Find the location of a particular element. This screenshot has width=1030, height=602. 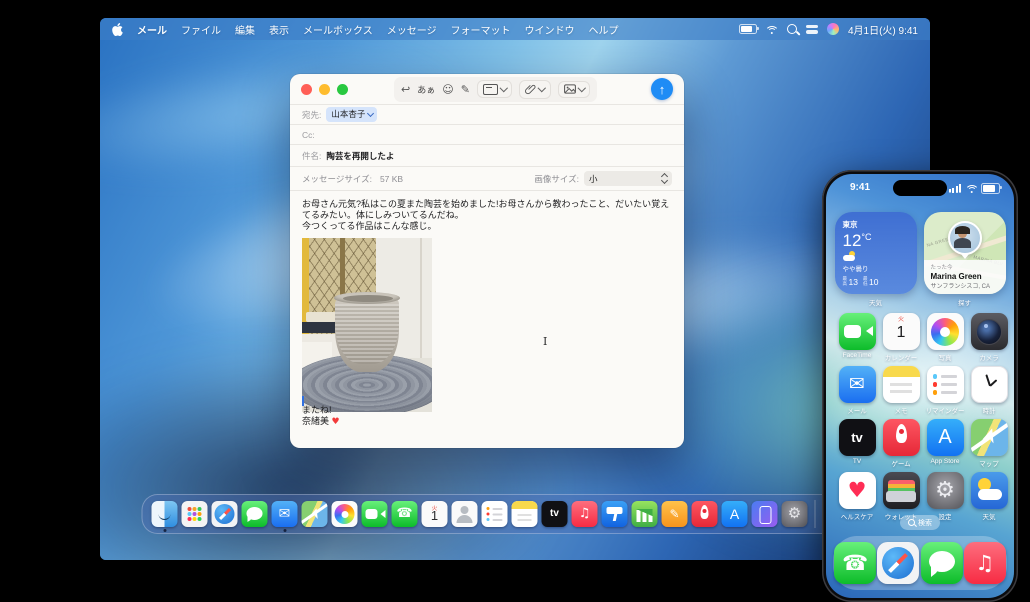

app-tv: tv TV is located at coordinates (857, 443).